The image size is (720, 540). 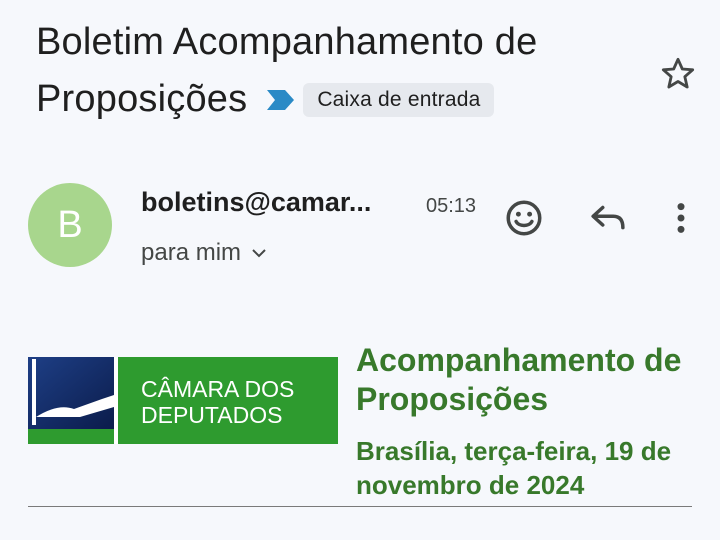 What do you see at coordinates (142, 99) in the screenshot?
I see `subject-line-2: Proposições` at bounding box center [142, 99].